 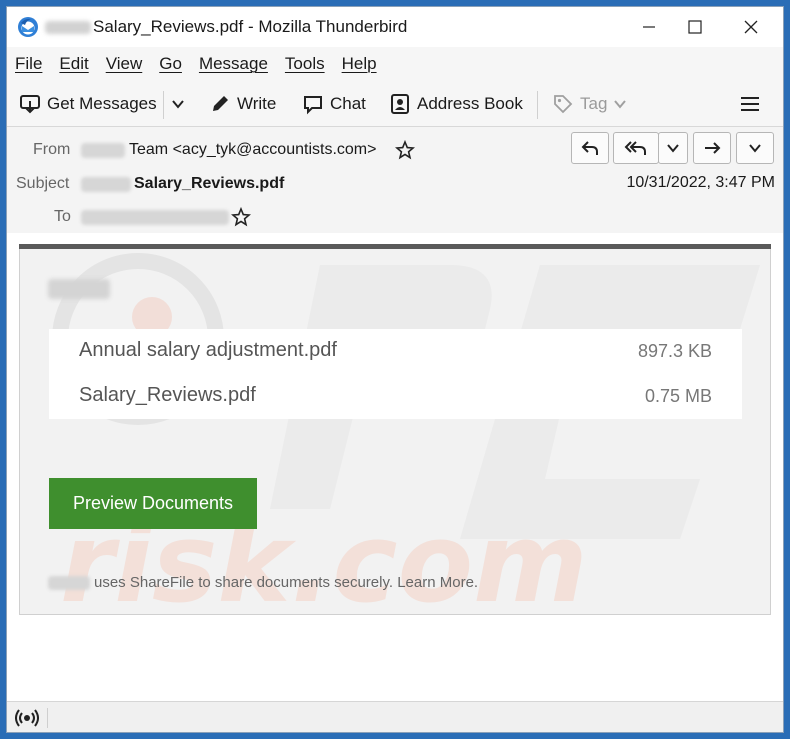 What do you see at coordinates (209, 183) in the screenshot?
I see `subject-value: Salary_Reviews.pdf` at bounding box center [209, 183].